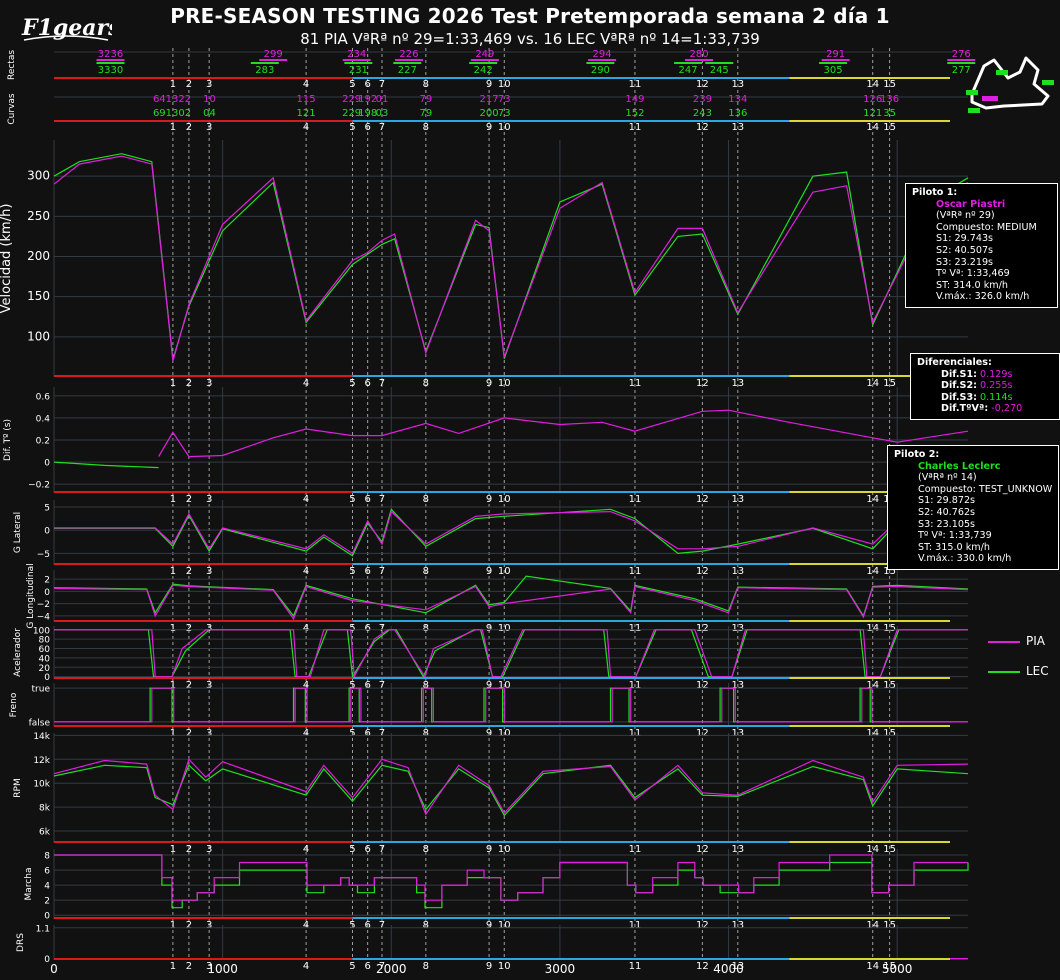 The width and height of the screenshot is (1060, 980). Describe the element at coordinates (996, 397) in the screenshot. I see `diff-s3-value: 0.114s` at that location.